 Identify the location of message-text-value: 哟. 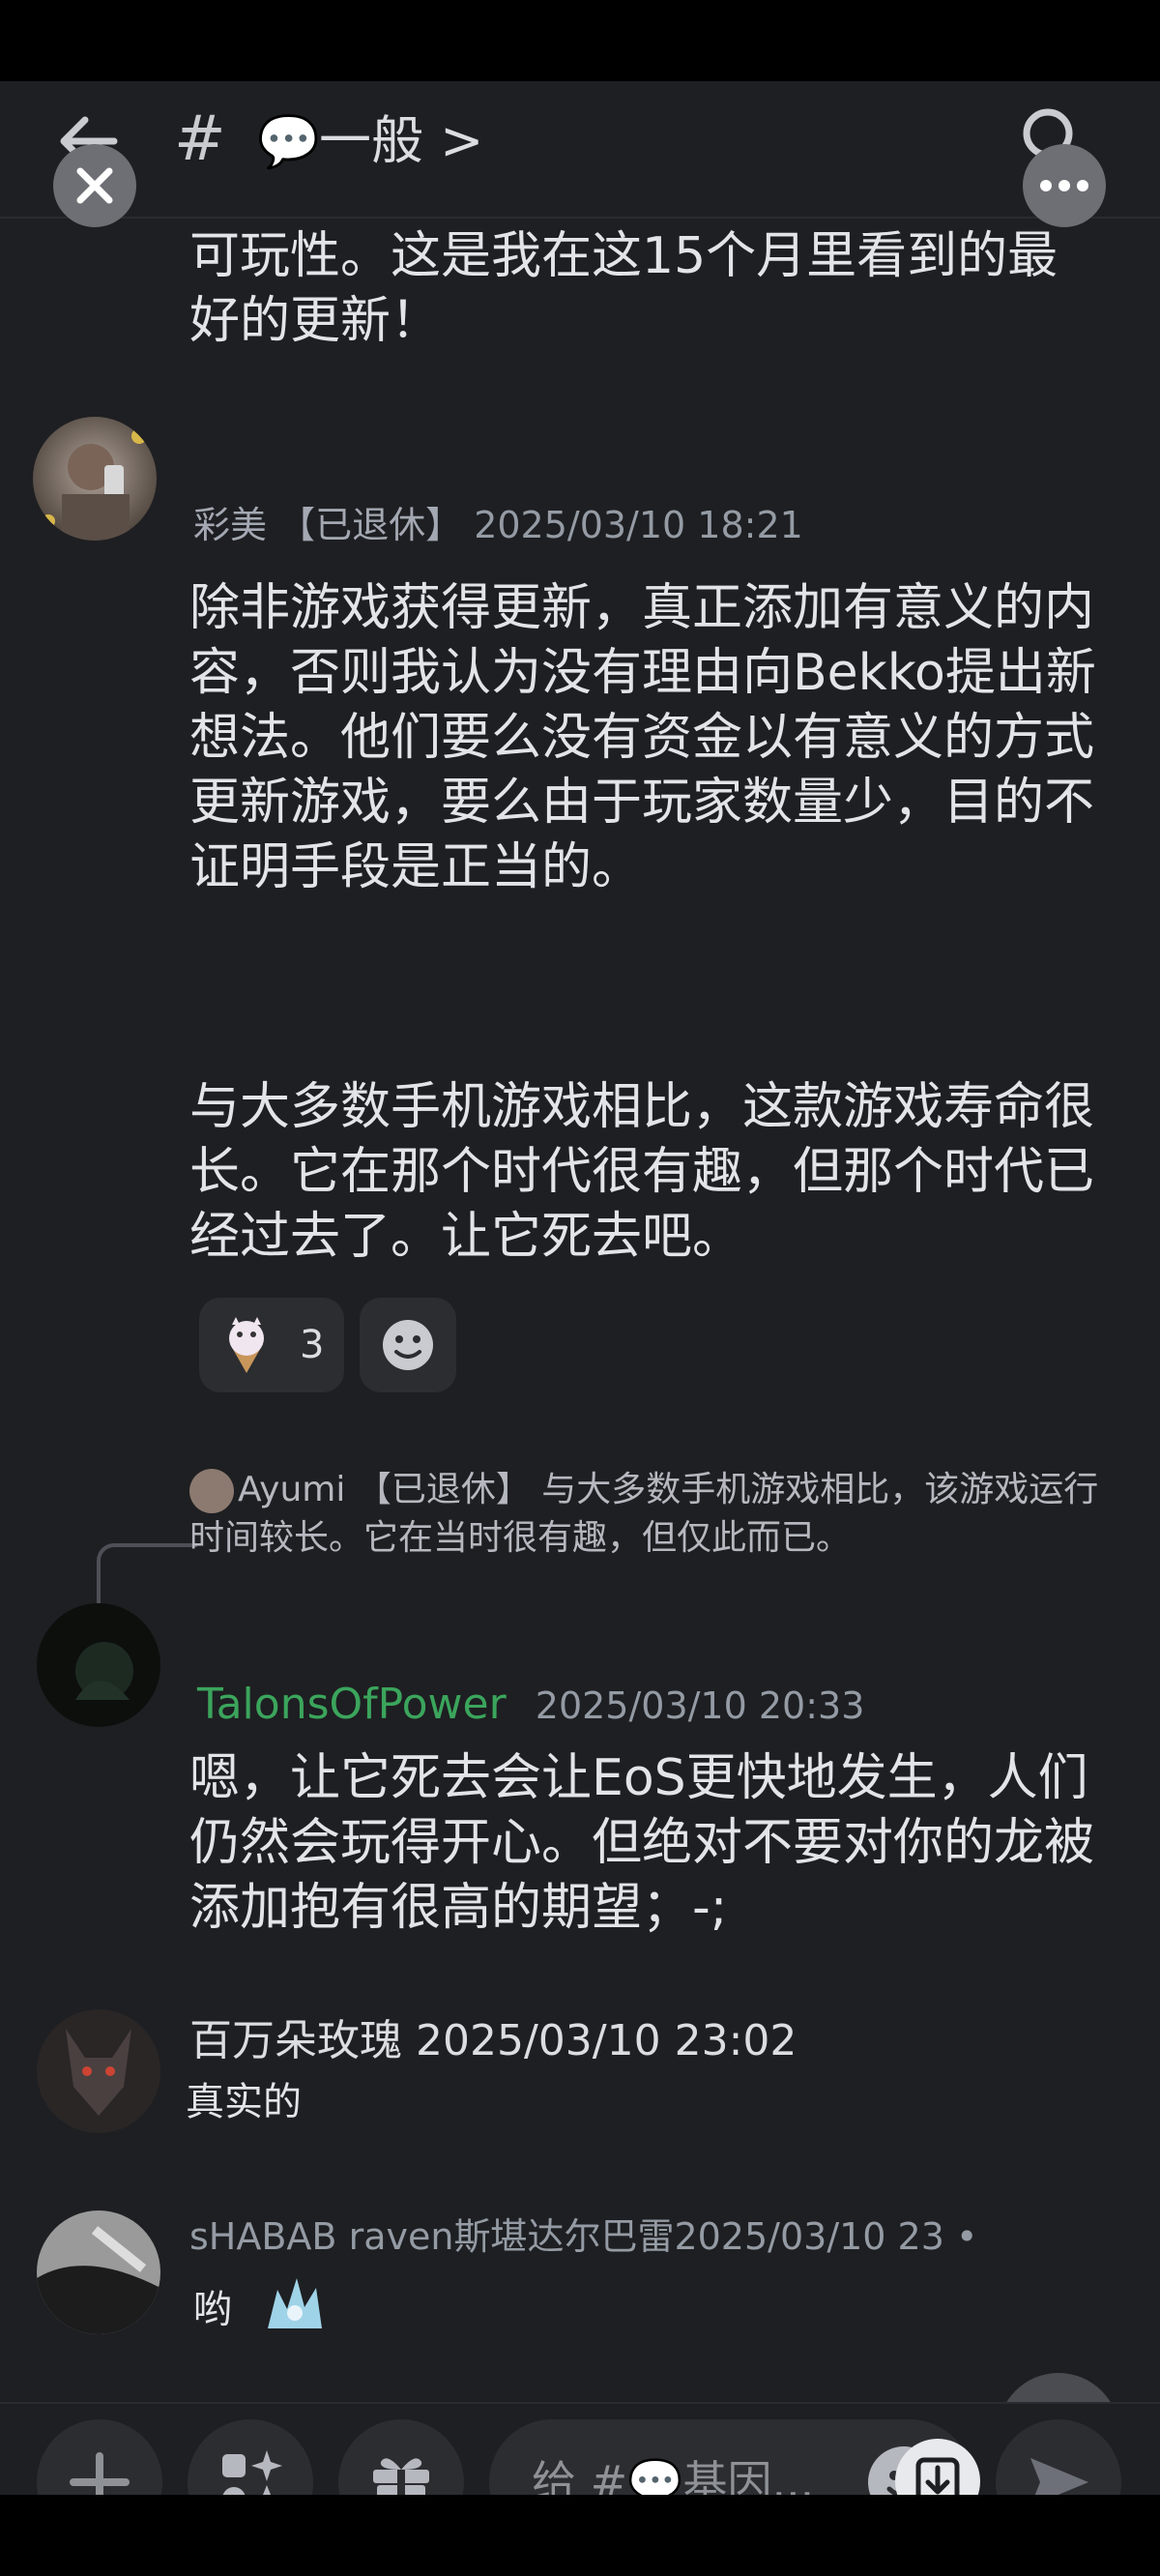
(213, 2309).